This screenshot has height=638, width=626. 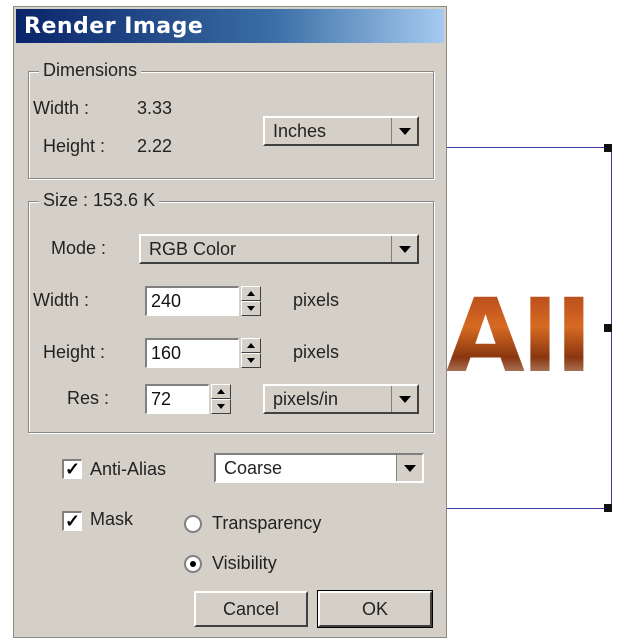 I want to click on resize-handle-right, so click(x=608, y=328).